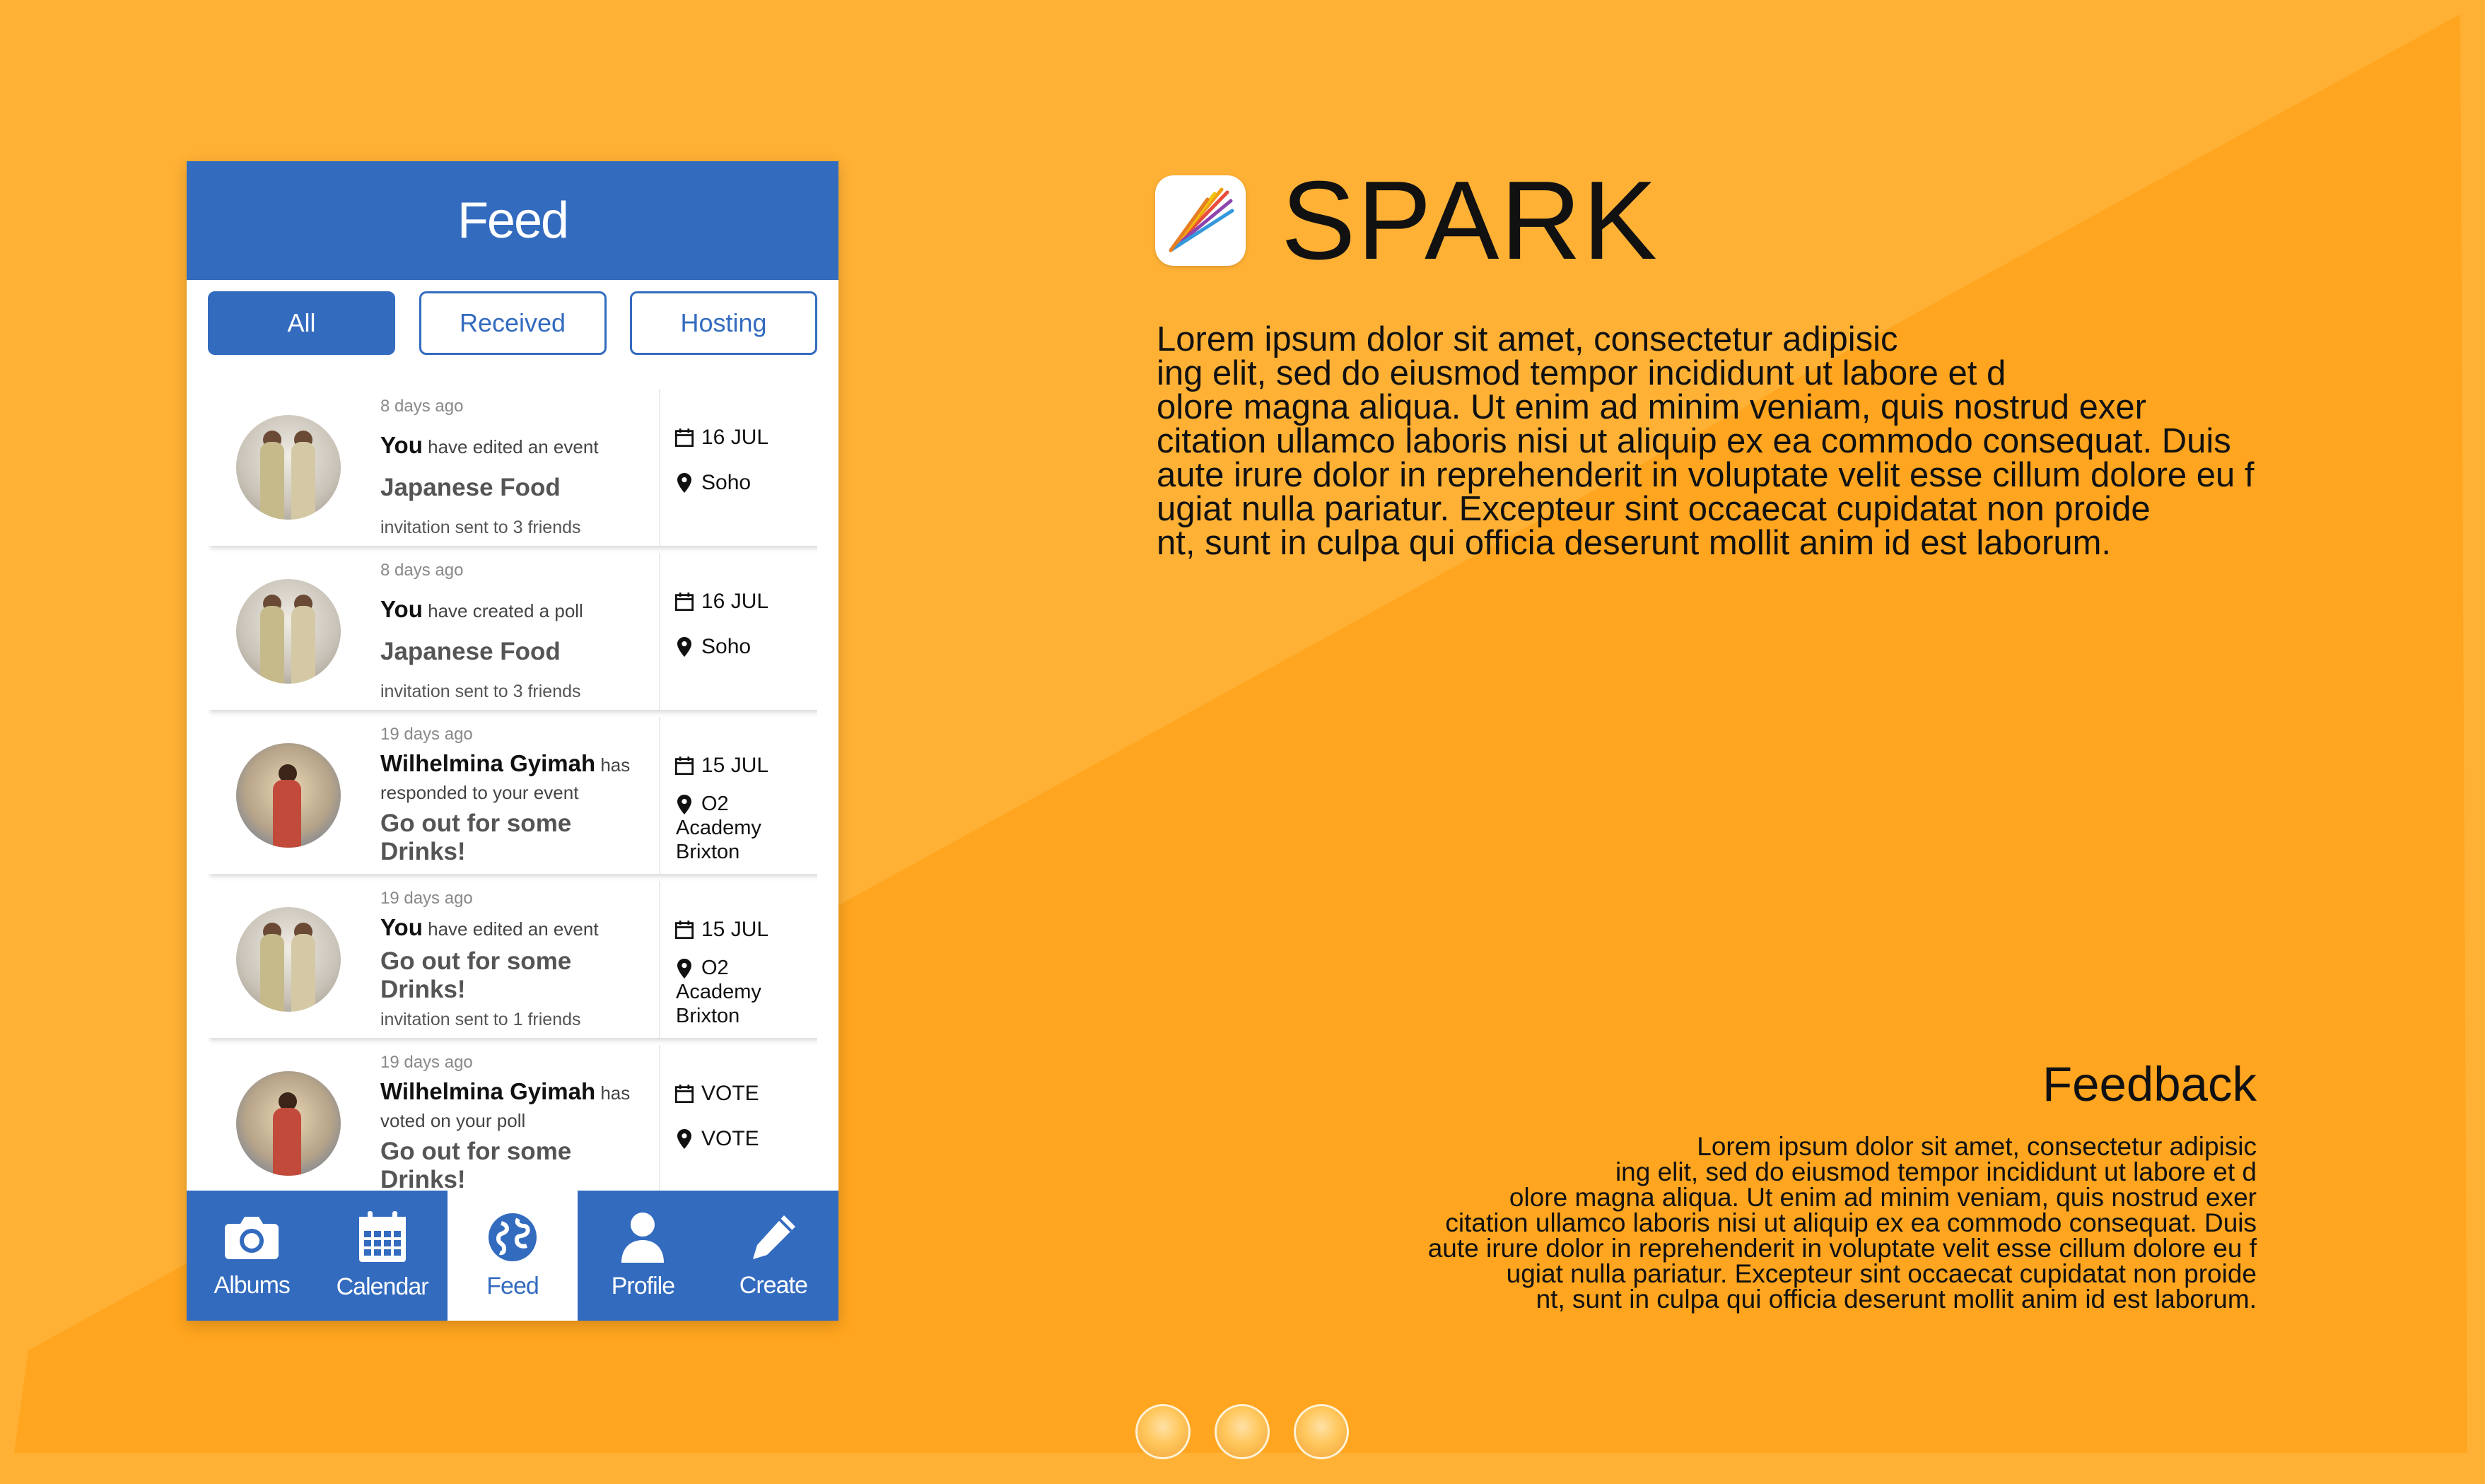 The height and width of the screenshot is (1484, 2485). What do you see at coordinates (453, 1121) in the screenshot?
I see `action-detail: voted on your poll` at bounding box center [453, 1121].